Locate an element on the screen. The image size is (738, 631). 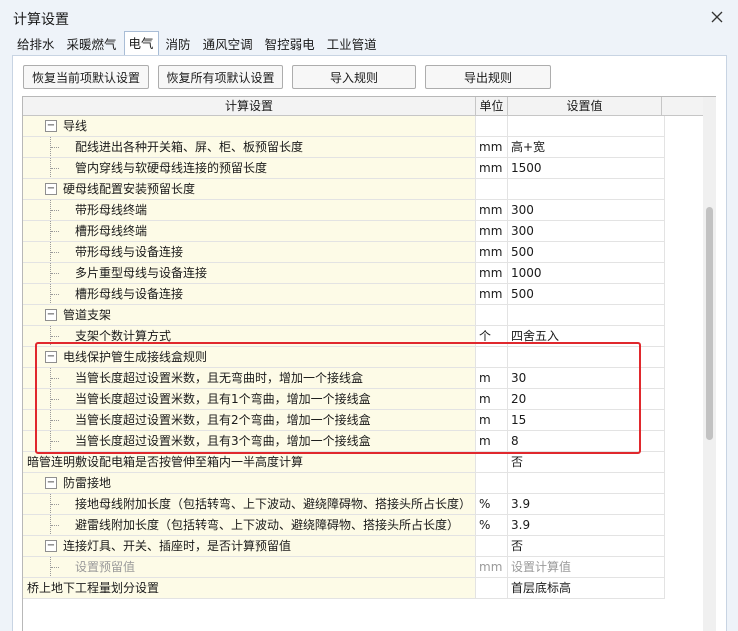
value-cell: 首层底标高 is located at coordinates (586, 588).